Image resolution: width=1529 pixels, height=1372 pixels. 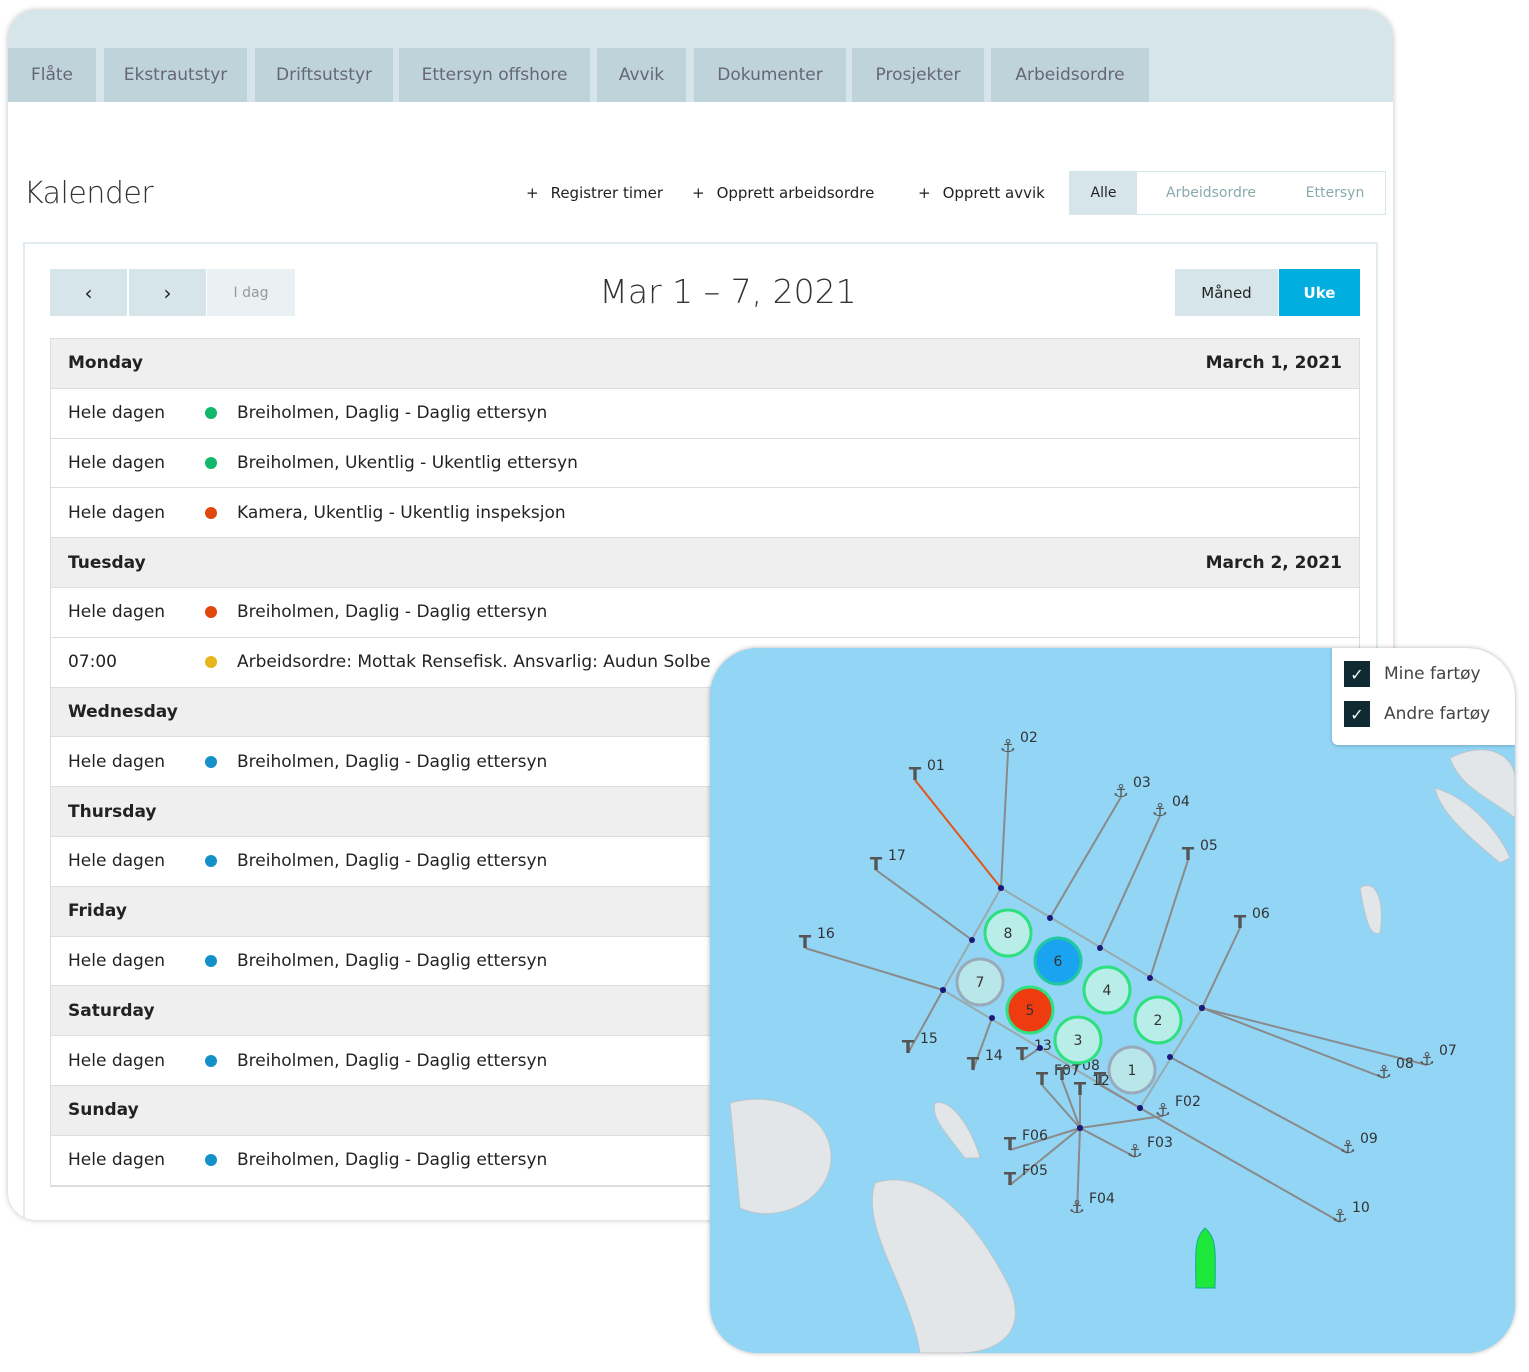 I want to click on filter-1: Arbeidsordre, so click(x=1211, y=193).